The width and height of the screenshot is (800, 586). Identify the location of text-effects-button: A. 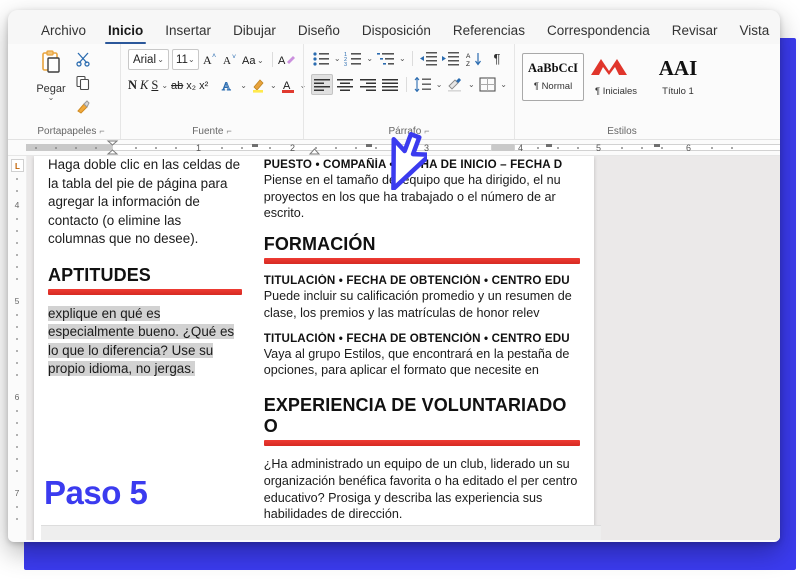
(228, 85).